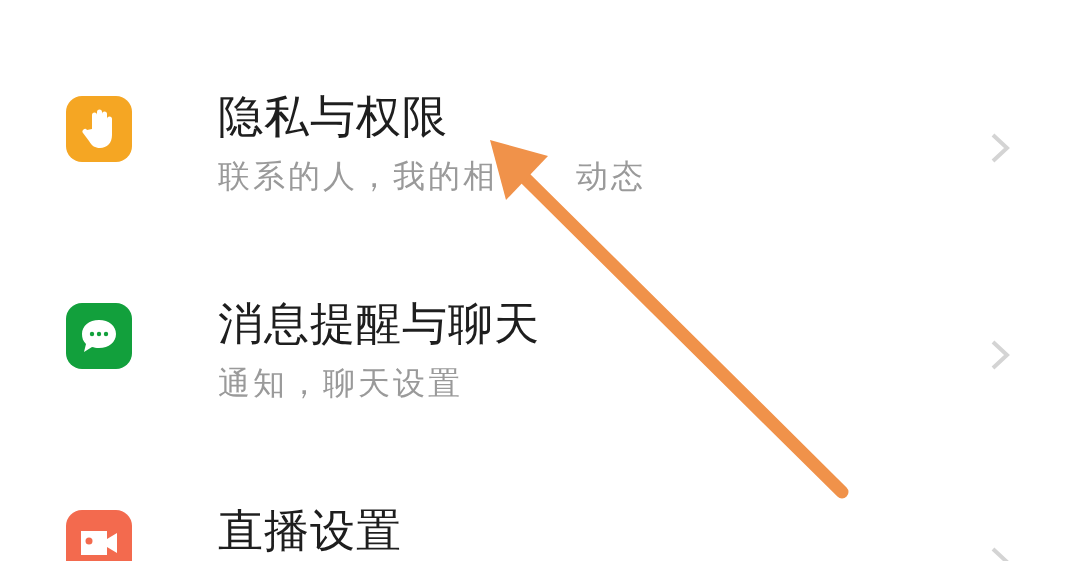 This screenshot has height=561, width=1080. Describe the element at coordinates (99, 336) in the screenshot. I see `chat-bubble-icon` at that location.